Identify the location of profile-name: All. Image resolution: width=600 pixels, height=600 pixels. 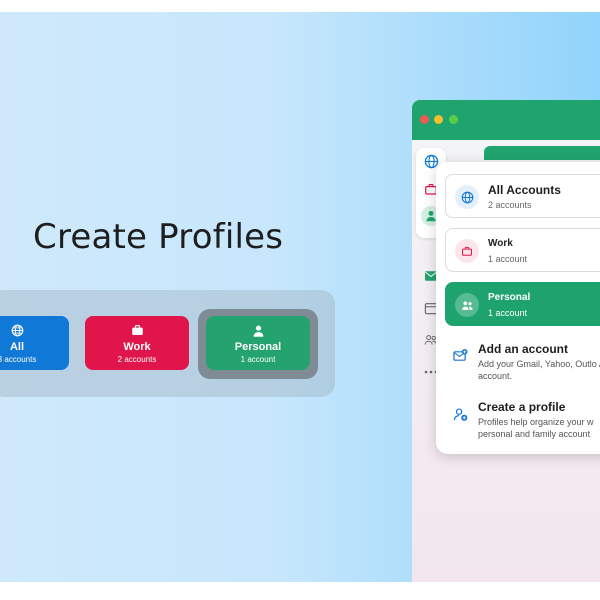
(17, 347).